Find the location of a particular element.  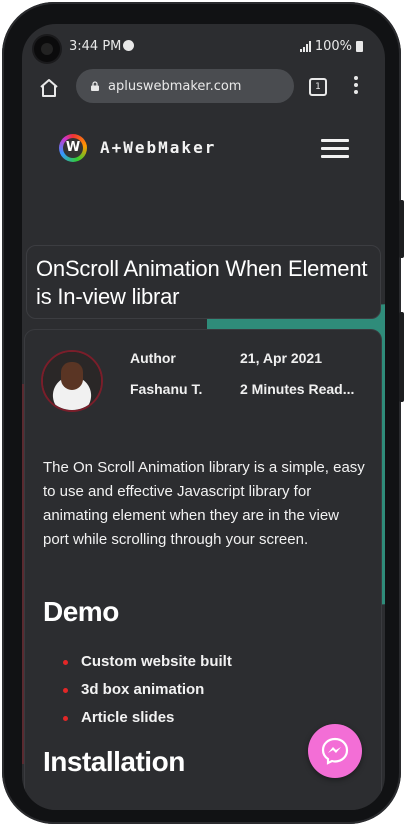

author-name: Fashanu T. is located at coordinates (166, 389).